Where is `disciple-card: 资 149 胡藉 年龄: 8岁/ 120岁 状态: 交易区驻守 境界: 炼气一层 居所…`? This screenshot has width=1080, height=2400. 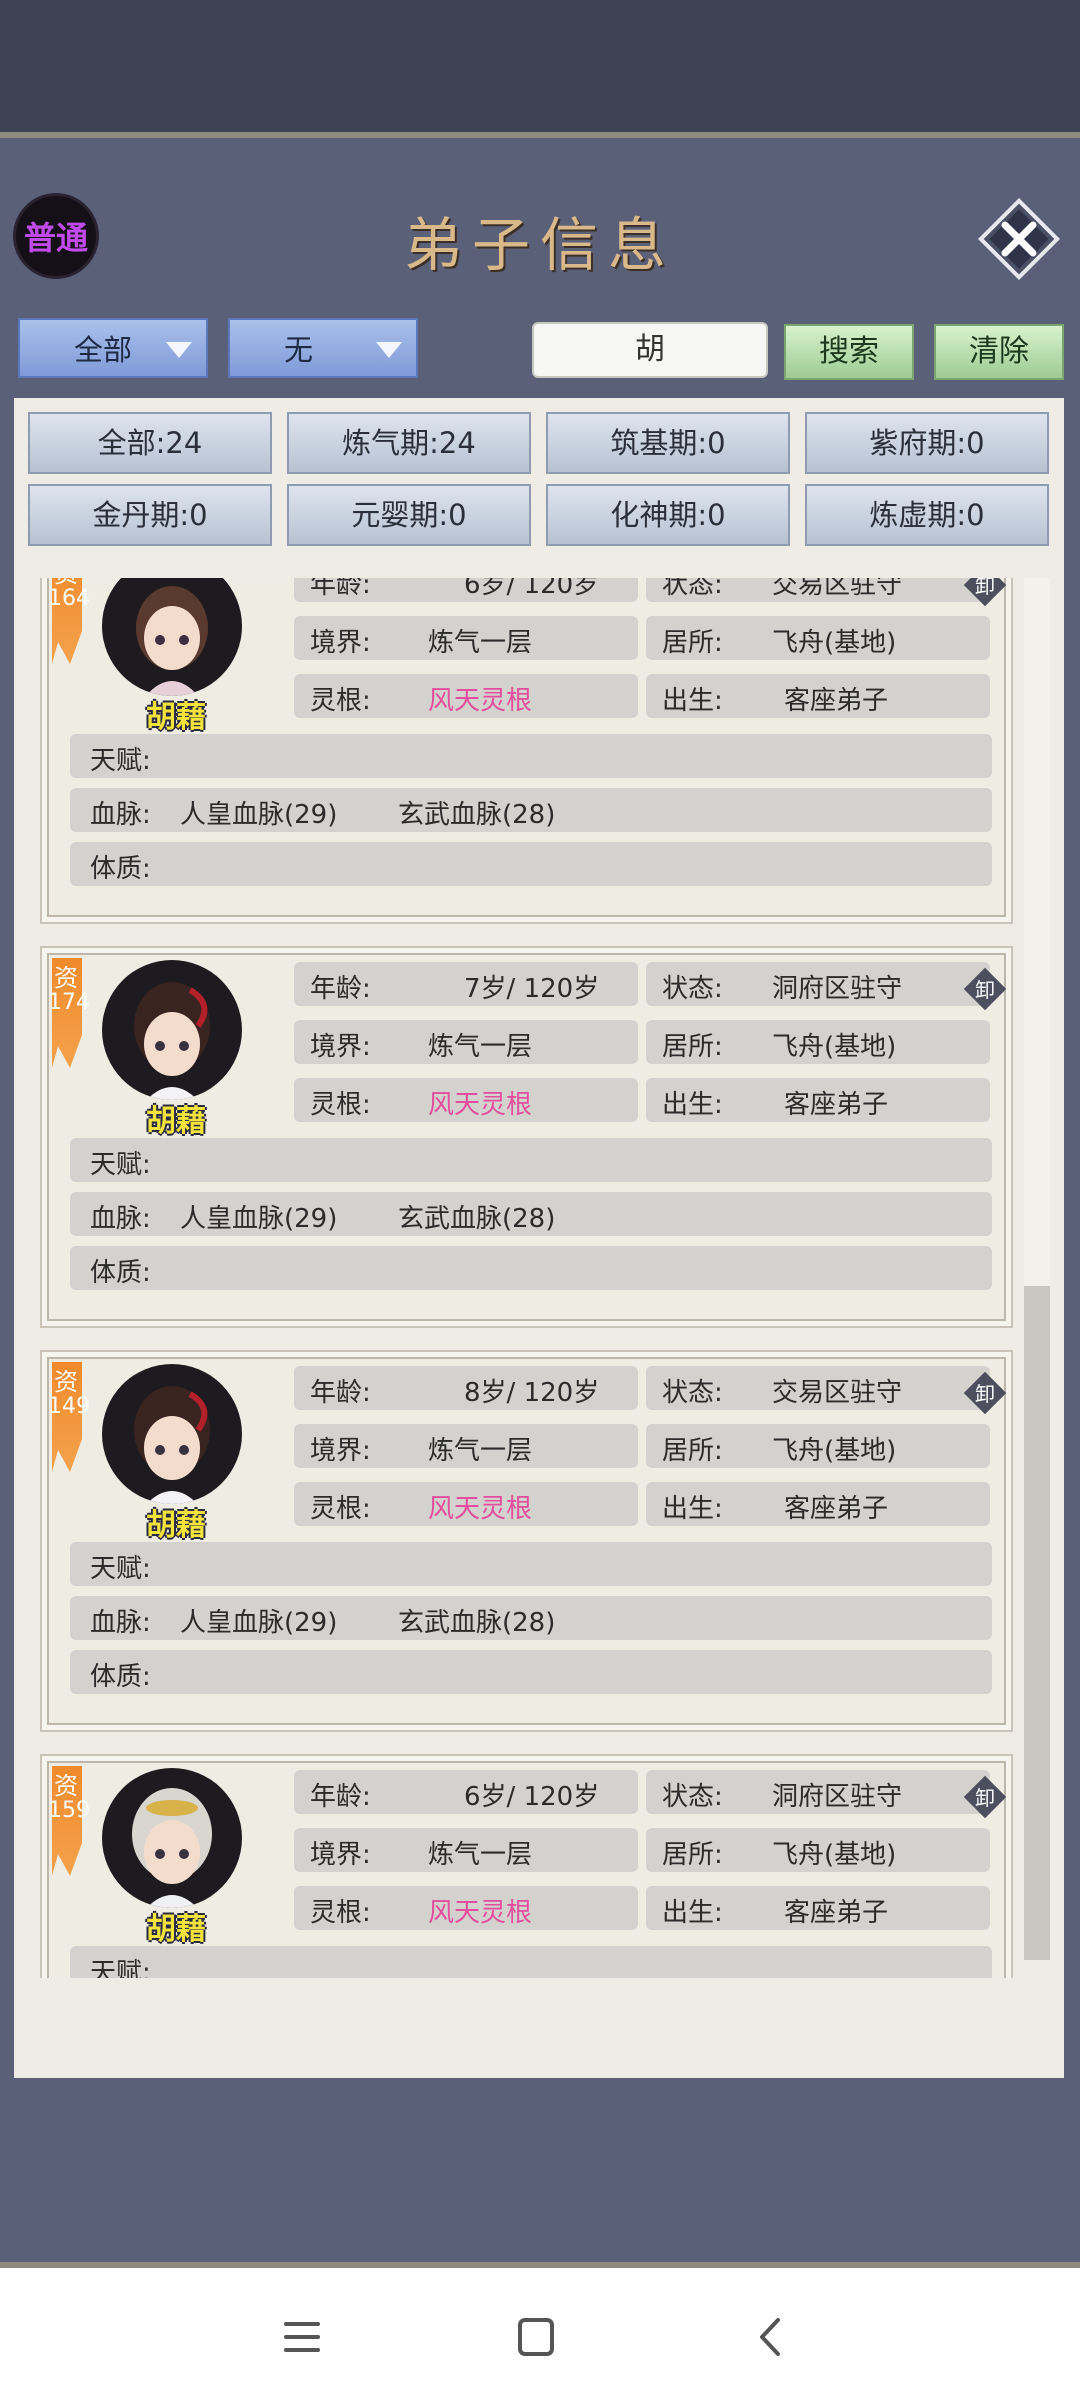
disciple-card: 资 149 胡藉 年龄: 8岁/ 120岁 状态: 交易区驻守 境界: 炼气一层 居所… is located at coordinates (526, 1541).